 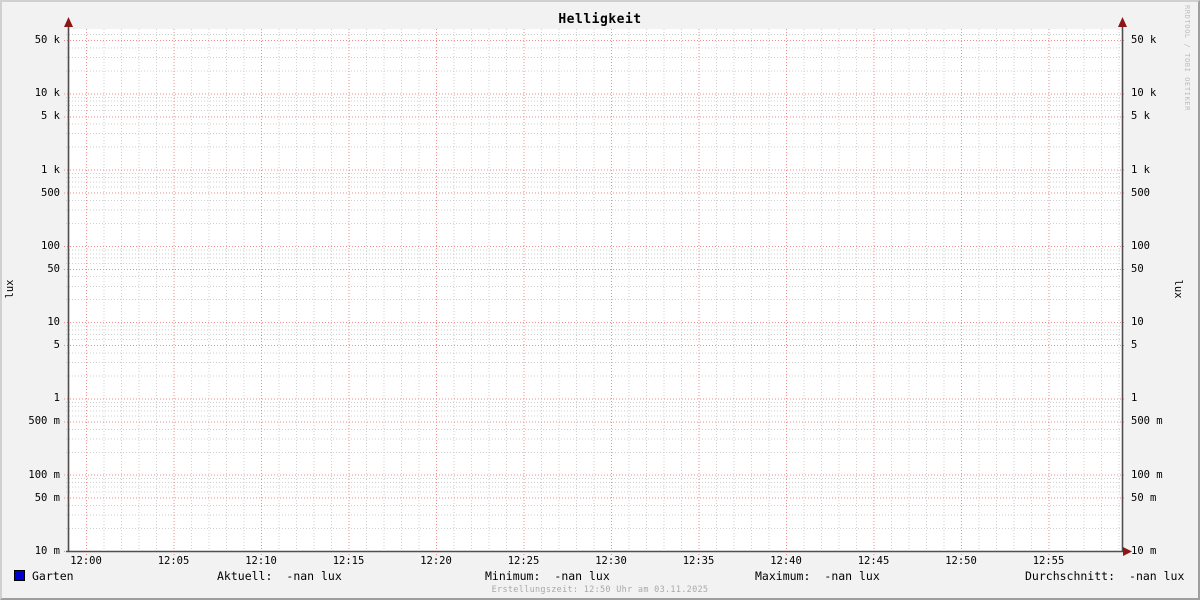 What do you see at coordinates (1134, 345) in the screenshot?
I see `y-tick-label-right: 5` at bounding box center [1134, 345].